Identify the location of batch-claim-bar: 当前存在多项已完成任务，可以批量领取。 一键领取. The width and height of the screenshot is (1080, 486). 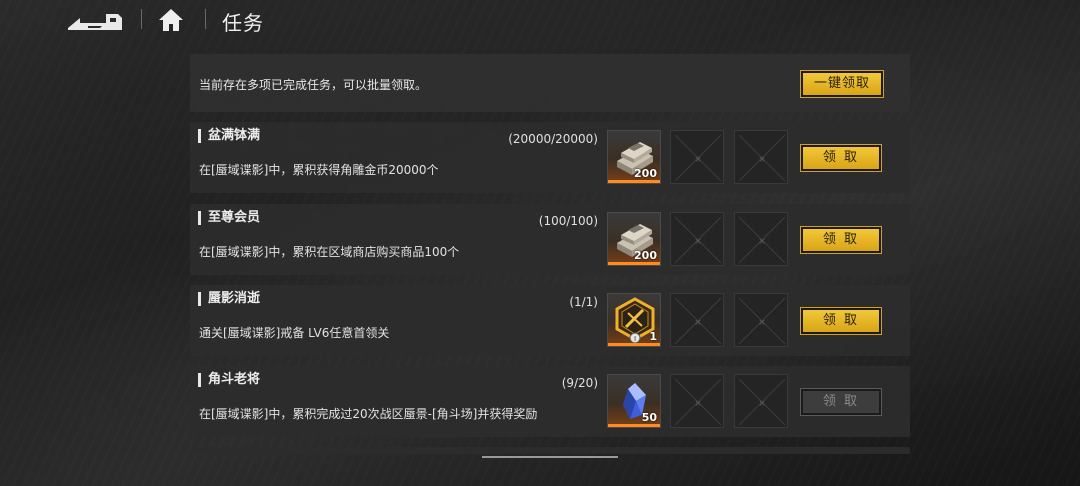
(550, 83).